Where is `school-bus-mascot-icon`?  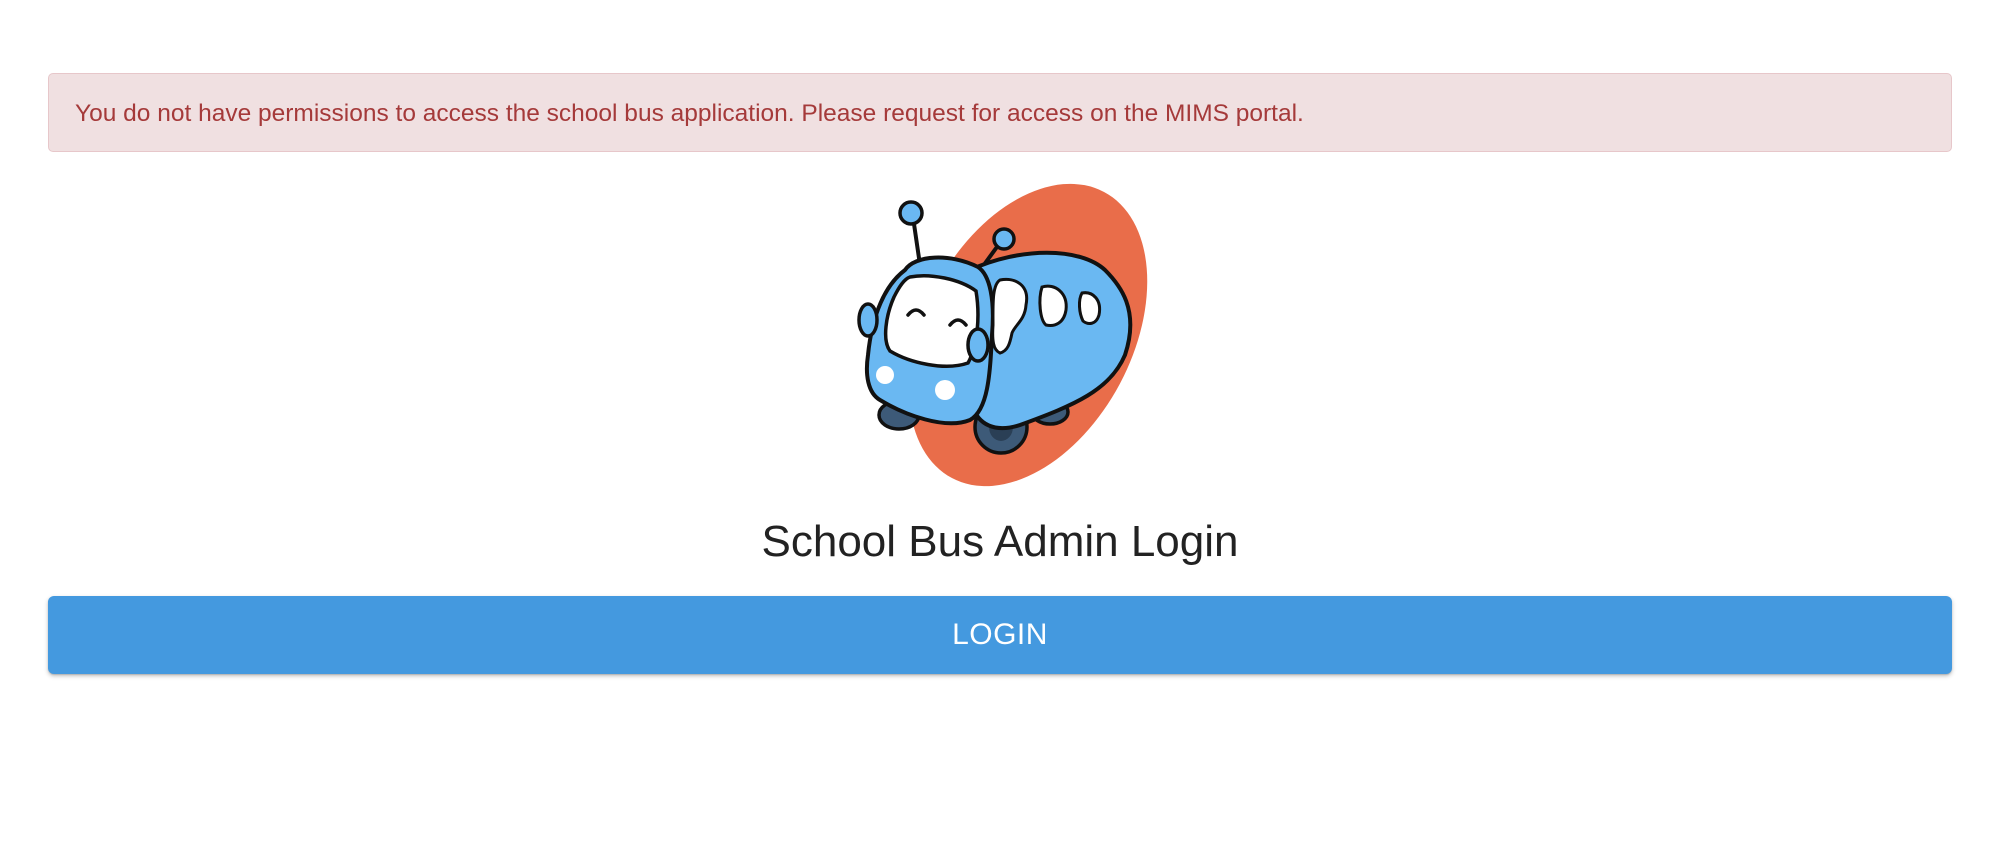
school-bus-mascot-icon is located at coordinates (1002, 335).